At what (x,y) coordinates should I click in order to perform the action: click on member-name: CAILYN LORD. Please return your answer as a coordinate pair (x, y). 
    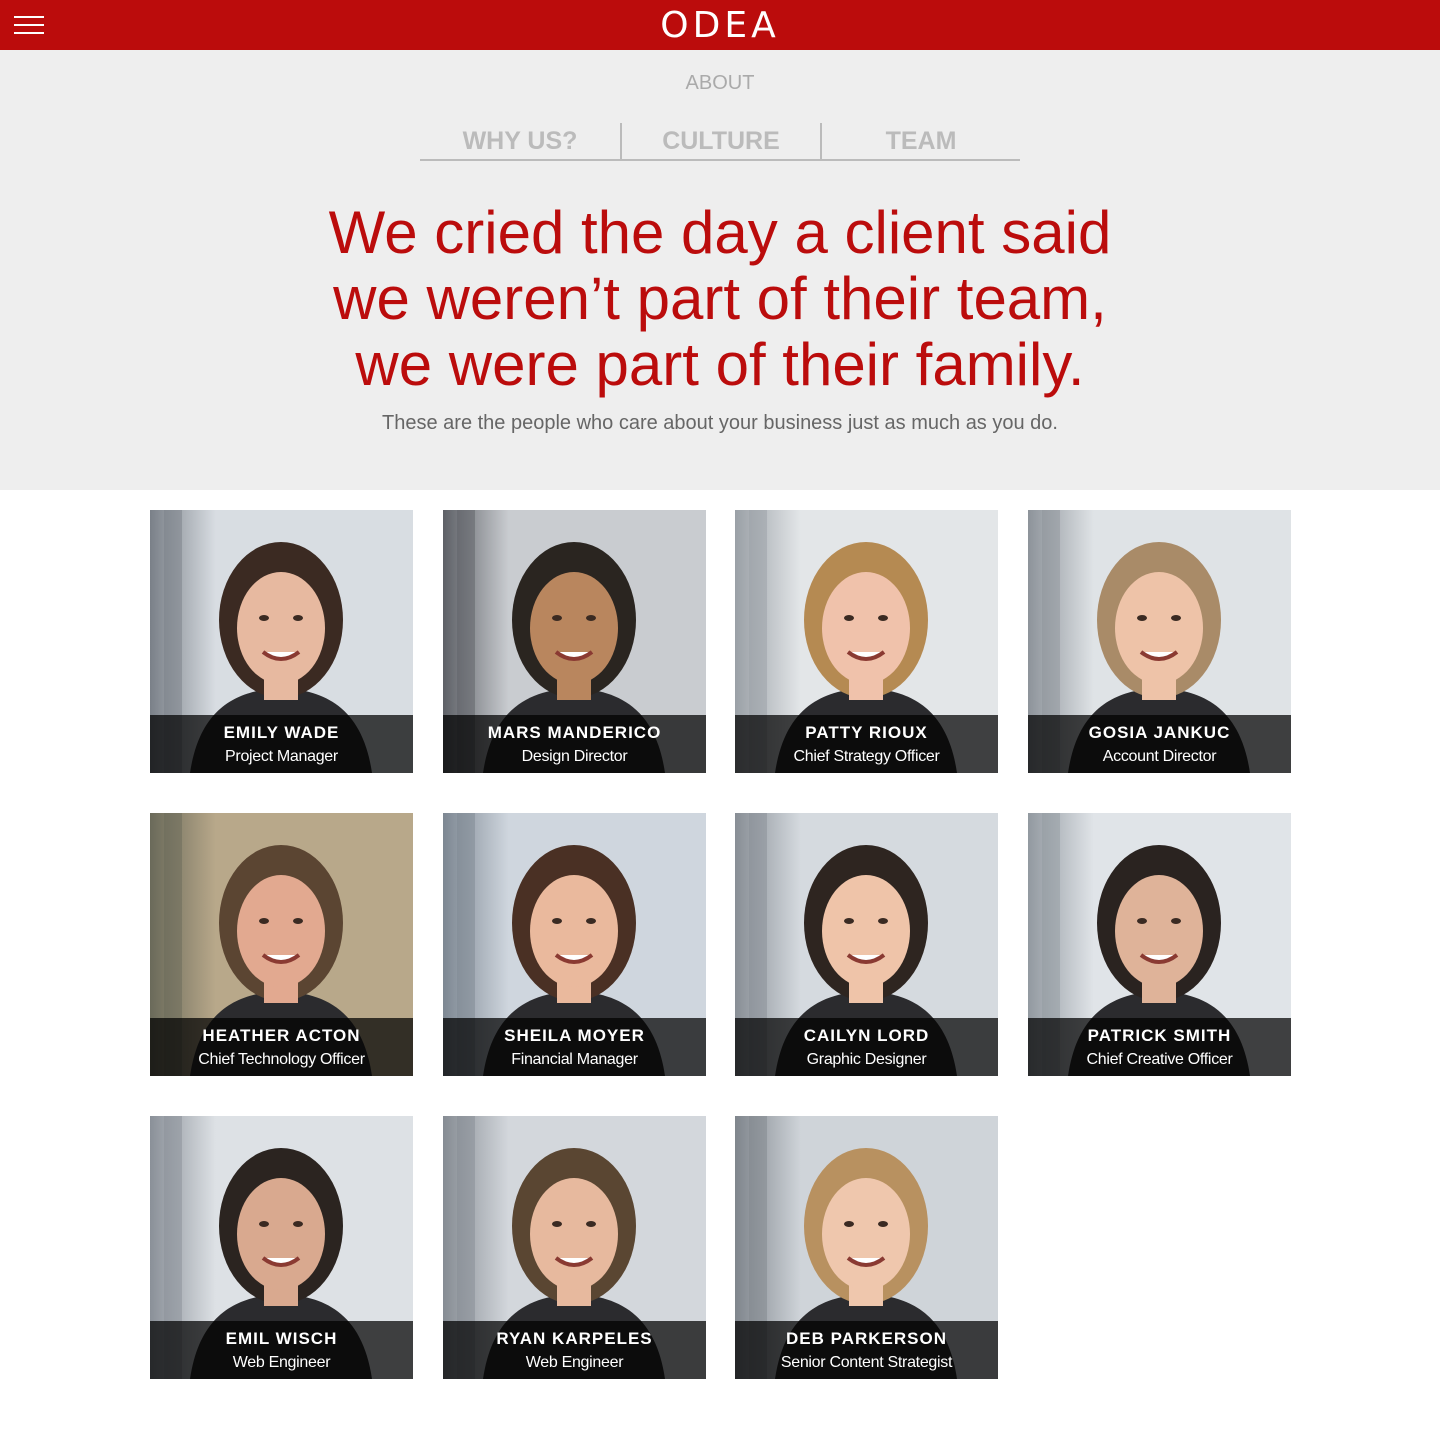
    Looking at the image, I should click on (866, 1035).